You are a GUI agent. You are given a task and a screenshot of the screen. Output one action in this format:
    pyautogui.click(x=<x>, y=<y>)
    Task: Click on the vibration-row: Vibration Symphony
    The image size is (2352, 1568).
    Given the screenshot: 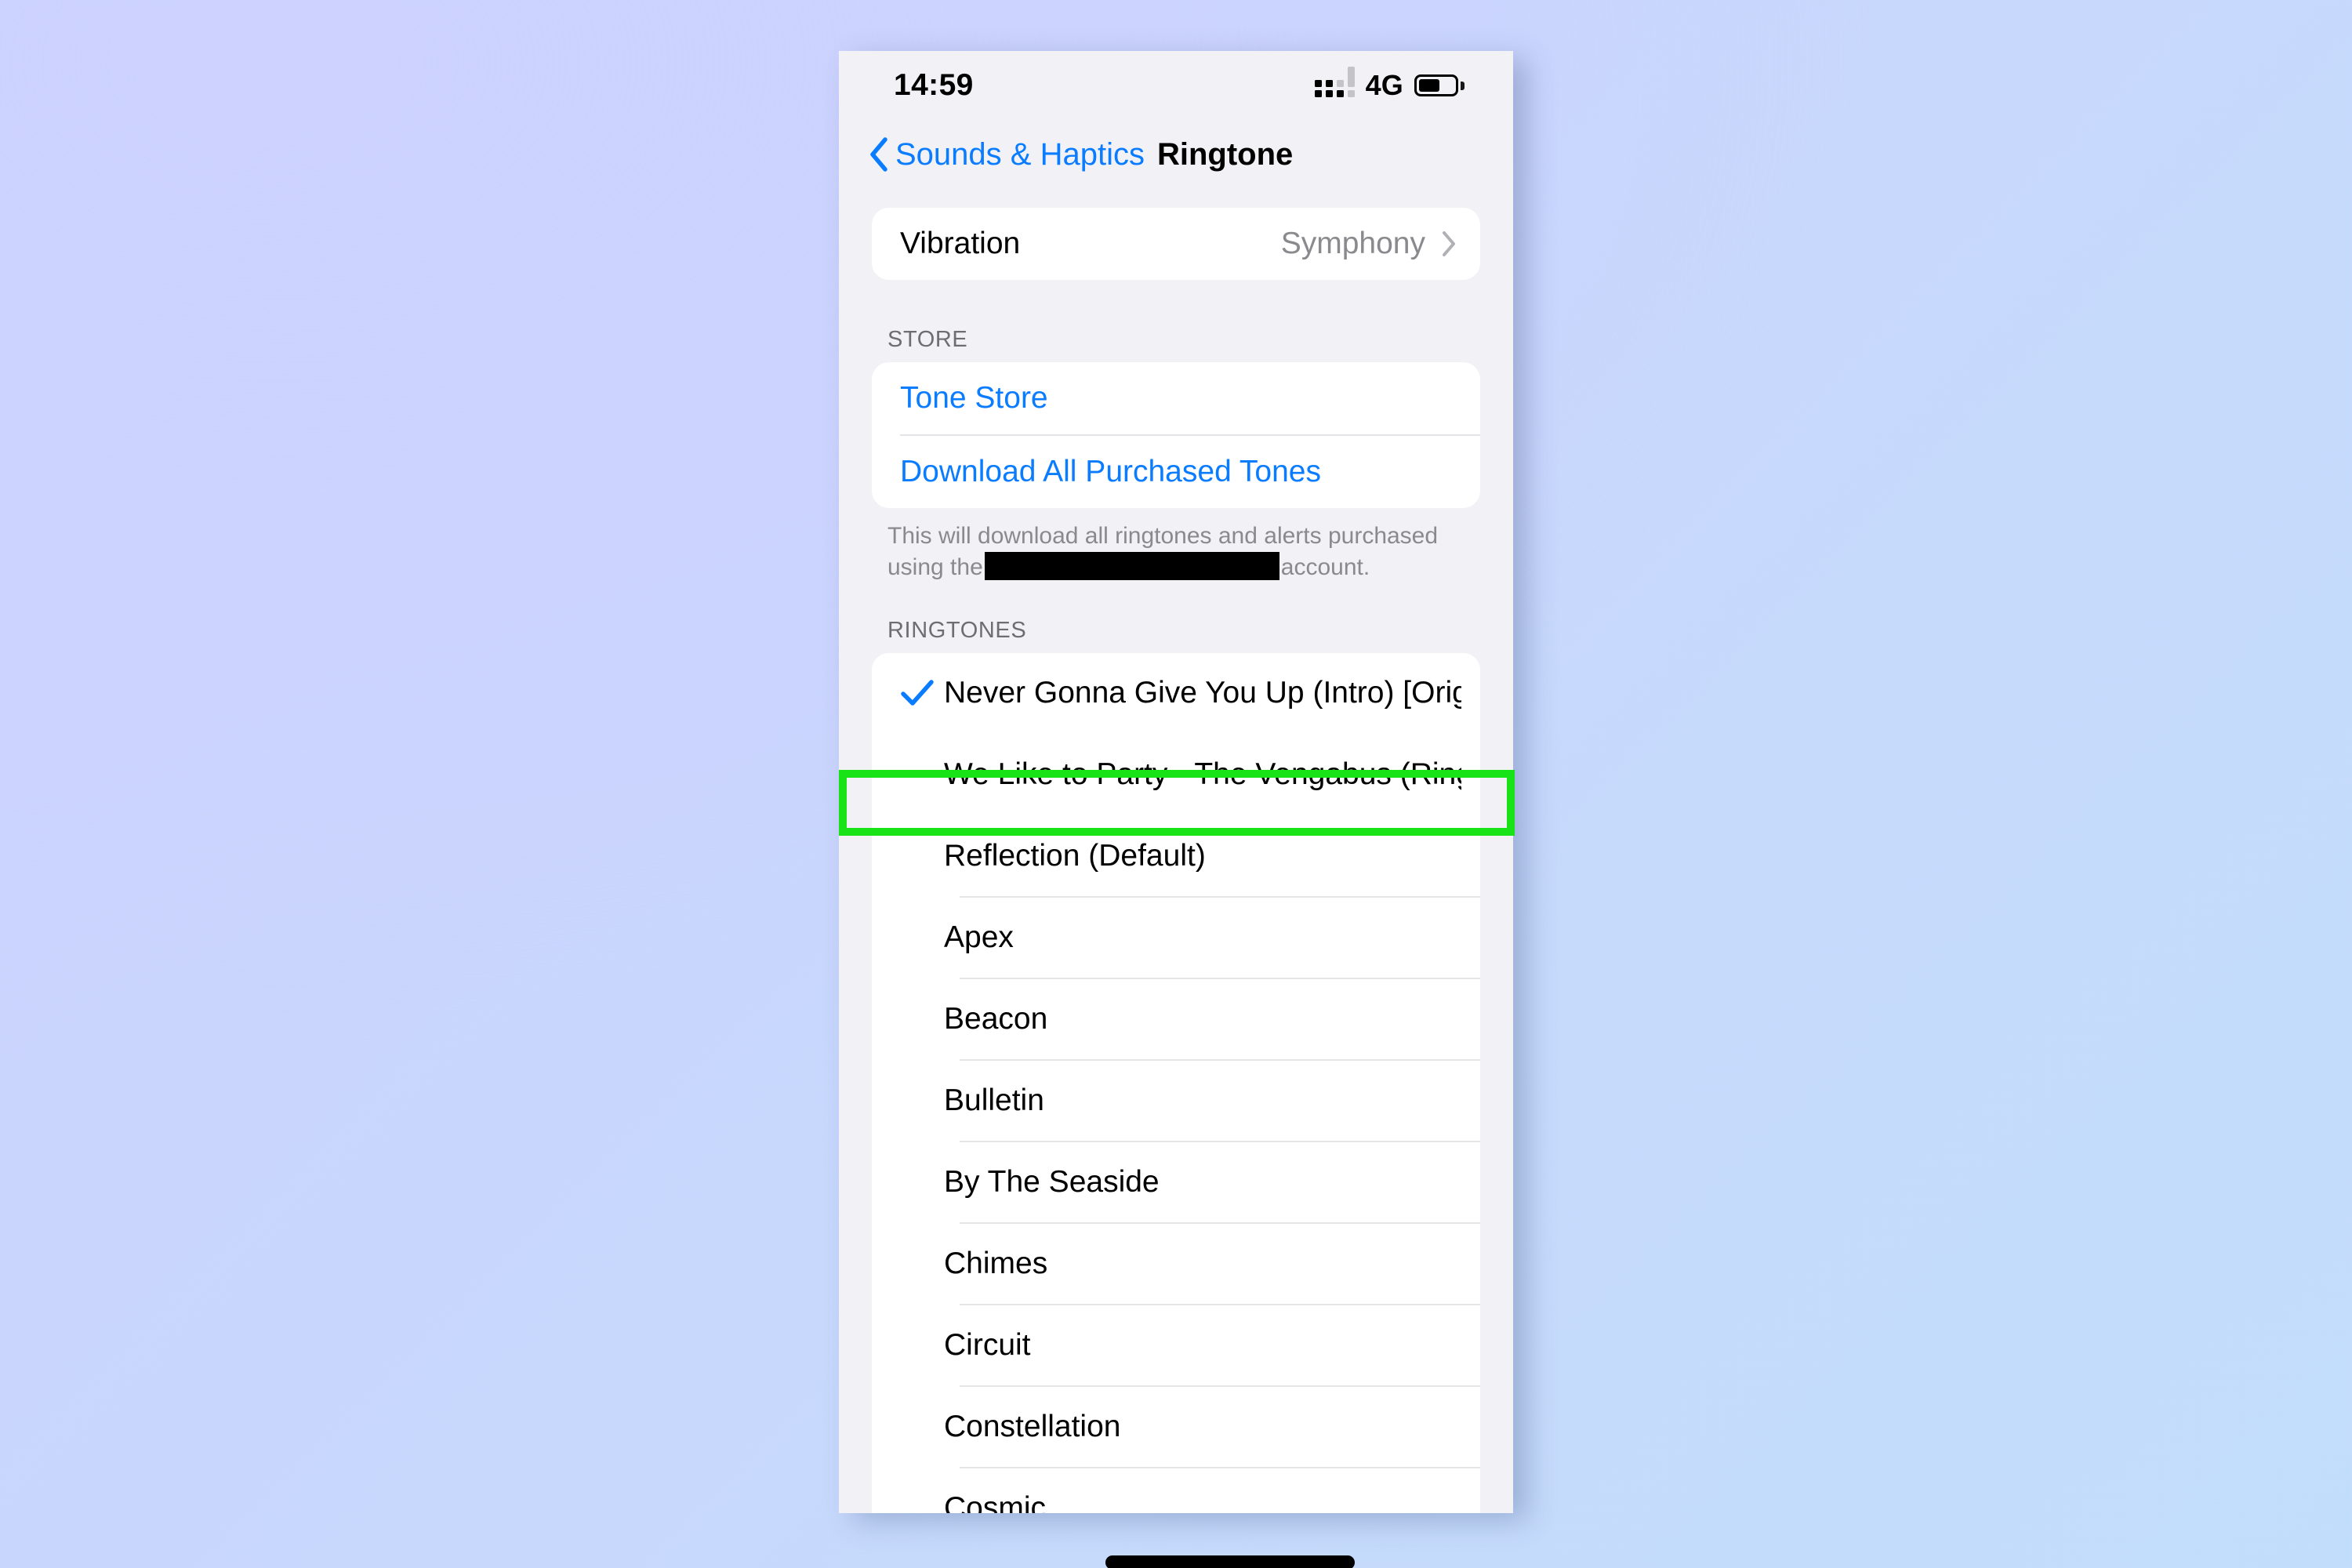 What is the action you would take?
    pyautogui.click(x=1176, y=244)
    